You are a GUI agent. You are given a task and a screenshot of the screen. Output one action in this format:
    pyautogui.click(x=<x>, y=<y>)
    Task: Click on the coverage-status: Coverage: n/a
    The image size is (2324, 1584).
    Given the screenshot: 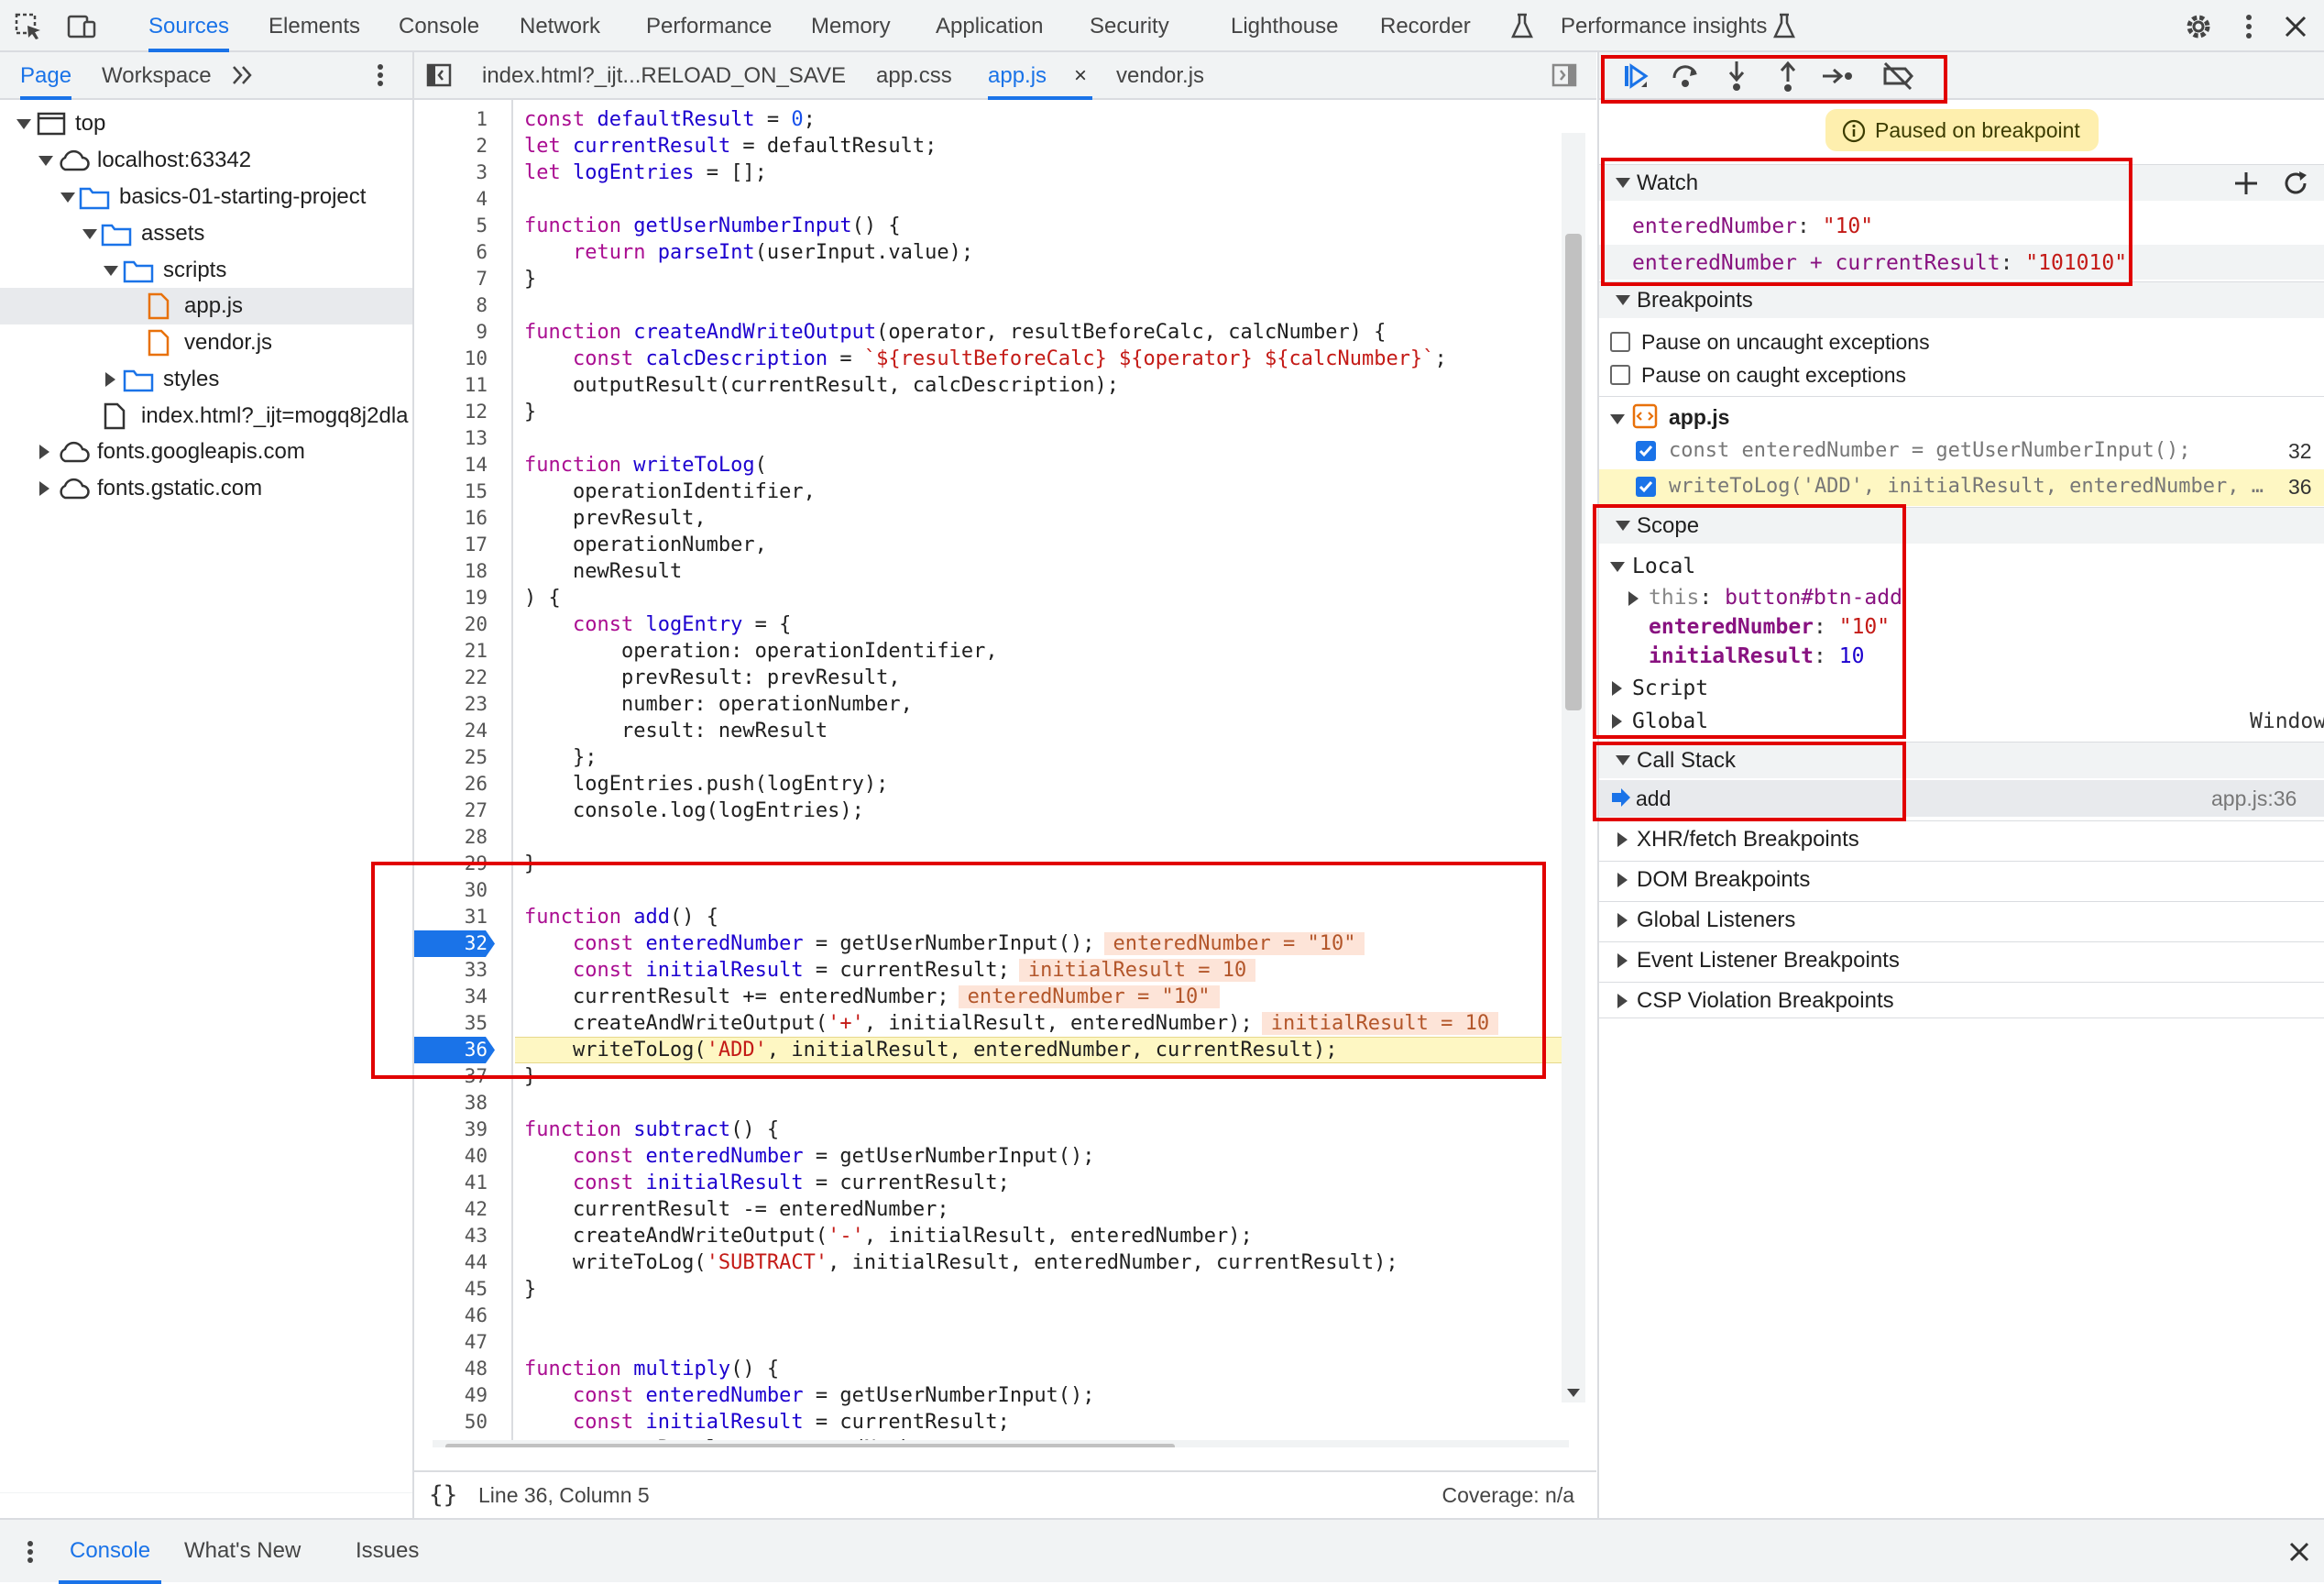 What is the action you would take?
    pyautogui.click(x=1508, y=1495)
    